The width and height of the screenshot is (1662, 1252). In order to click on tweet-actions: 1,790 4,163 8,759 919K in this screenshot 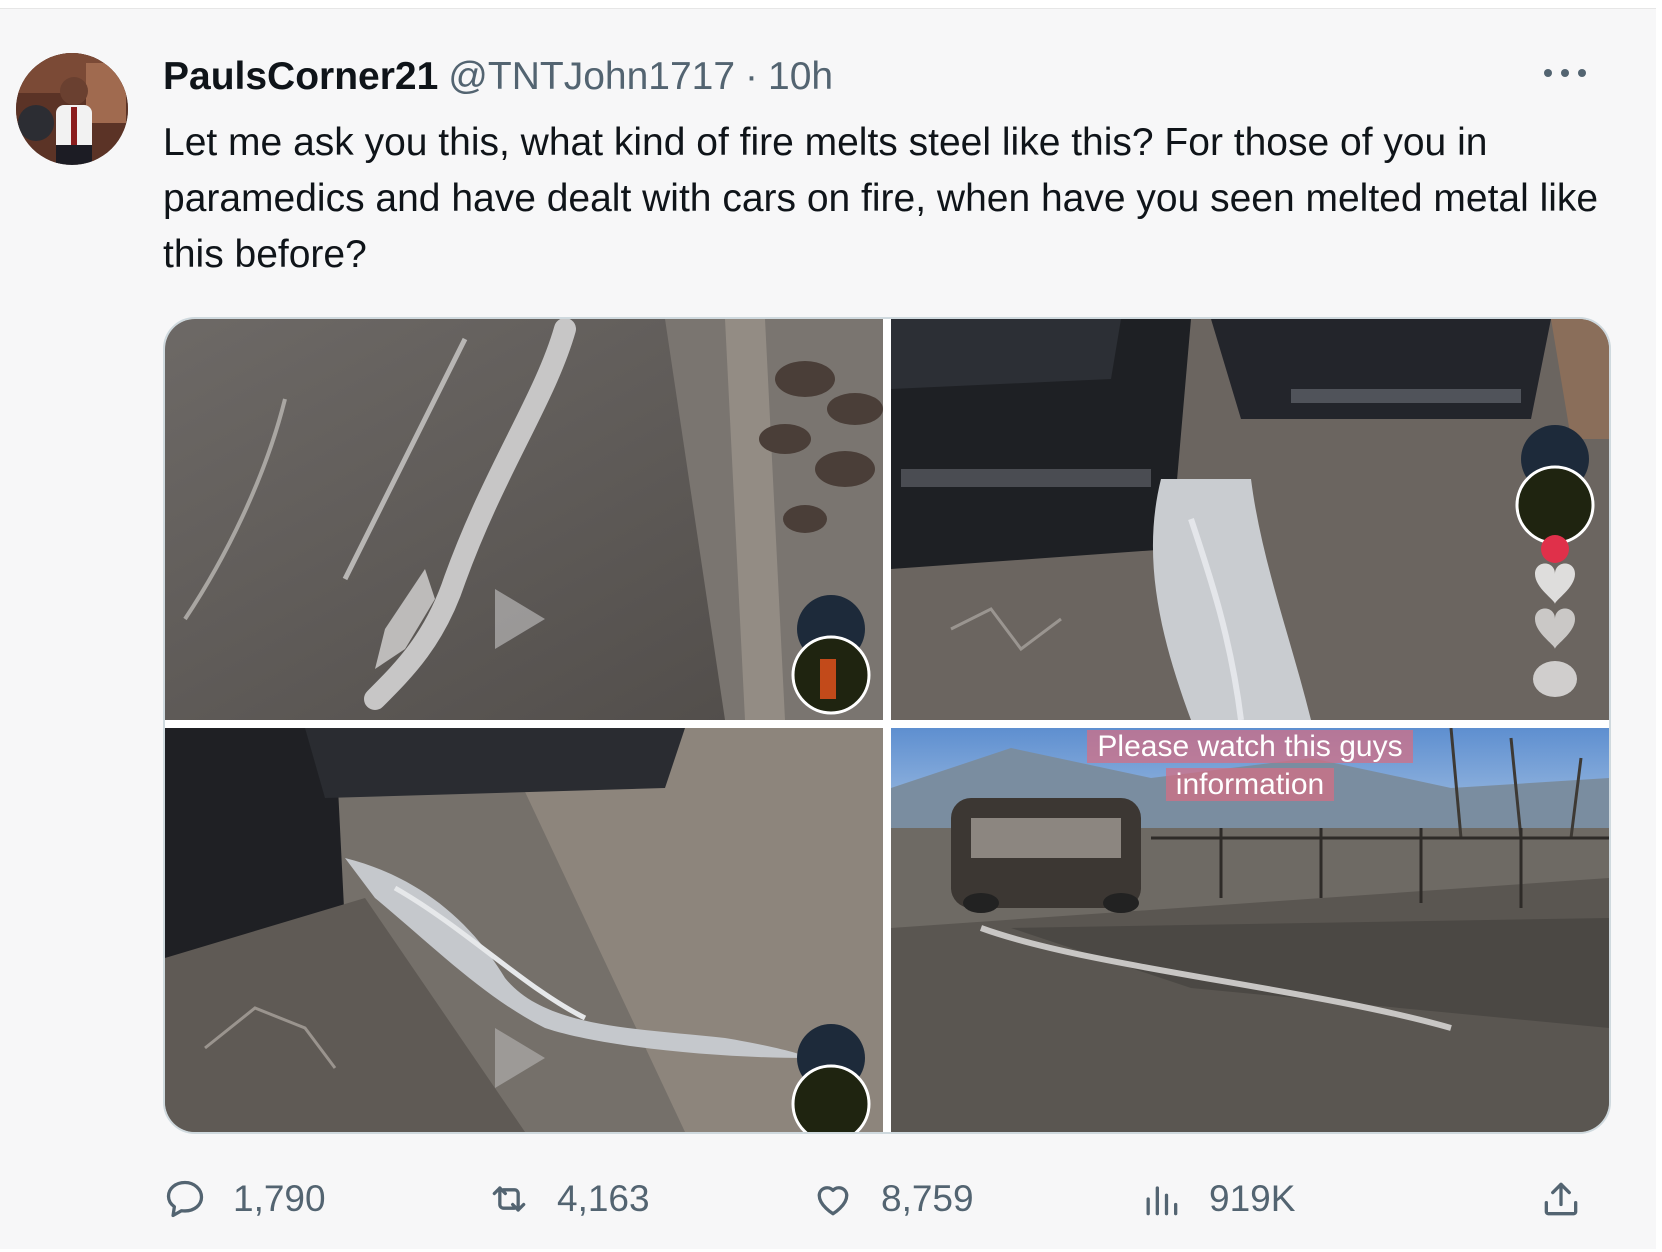, I will do `click(873, 1199)`.